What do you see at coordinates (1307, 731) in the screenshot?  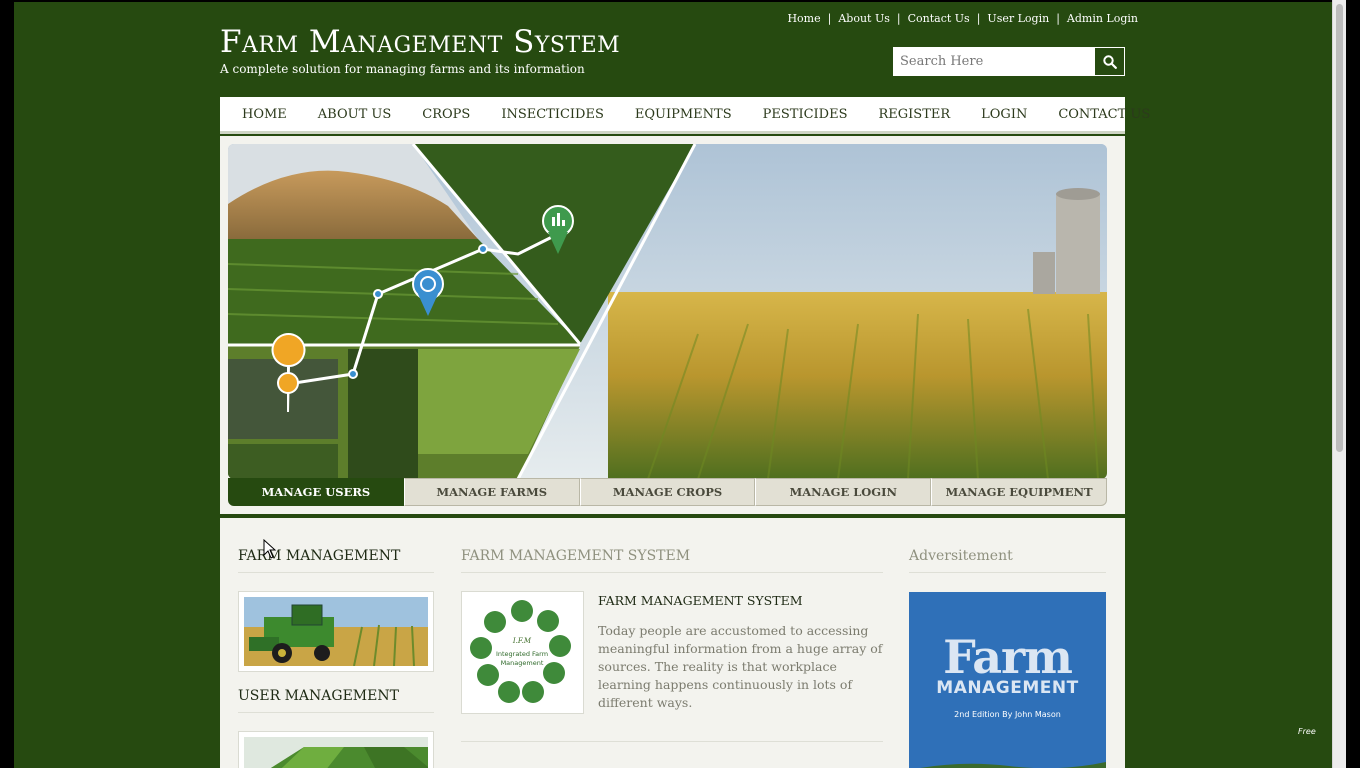 I see `watermark: Free` at bounding box center [1307, 731].